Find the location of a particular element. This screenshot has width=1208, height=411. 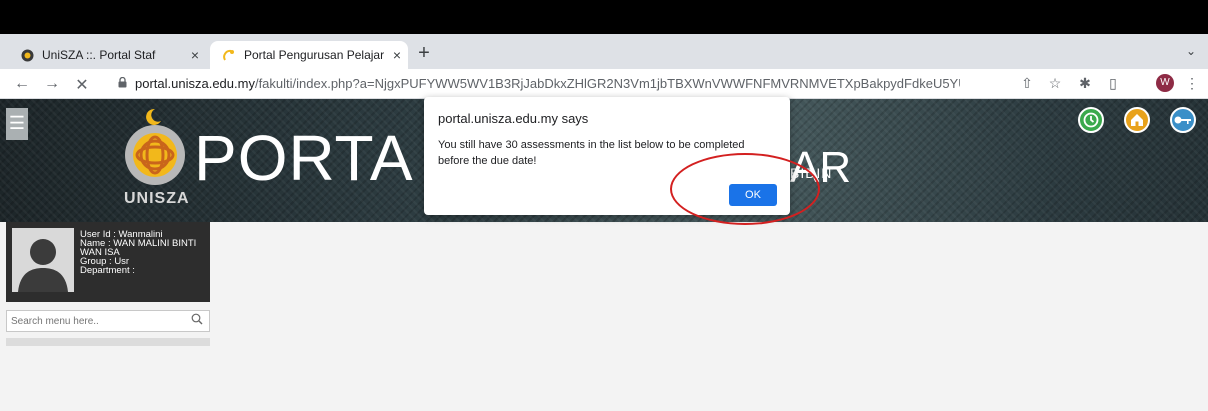

clock-icon is located at coordinates (1091, 120).